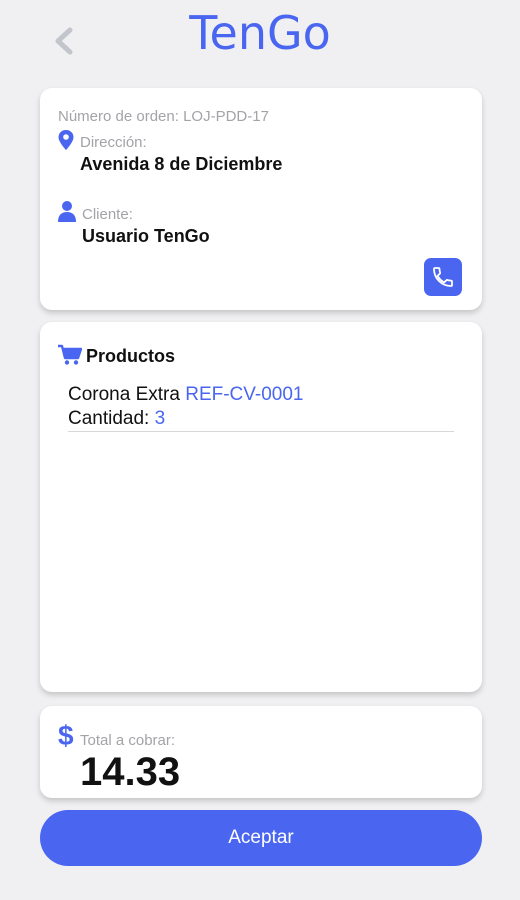 Image resolution: width=520 pixels, height=900 pixels. What do you see at coordinates (128, 740) in the screenshot?
I see `total-label: Total a cobrar:` at bounding box center [128, 740].